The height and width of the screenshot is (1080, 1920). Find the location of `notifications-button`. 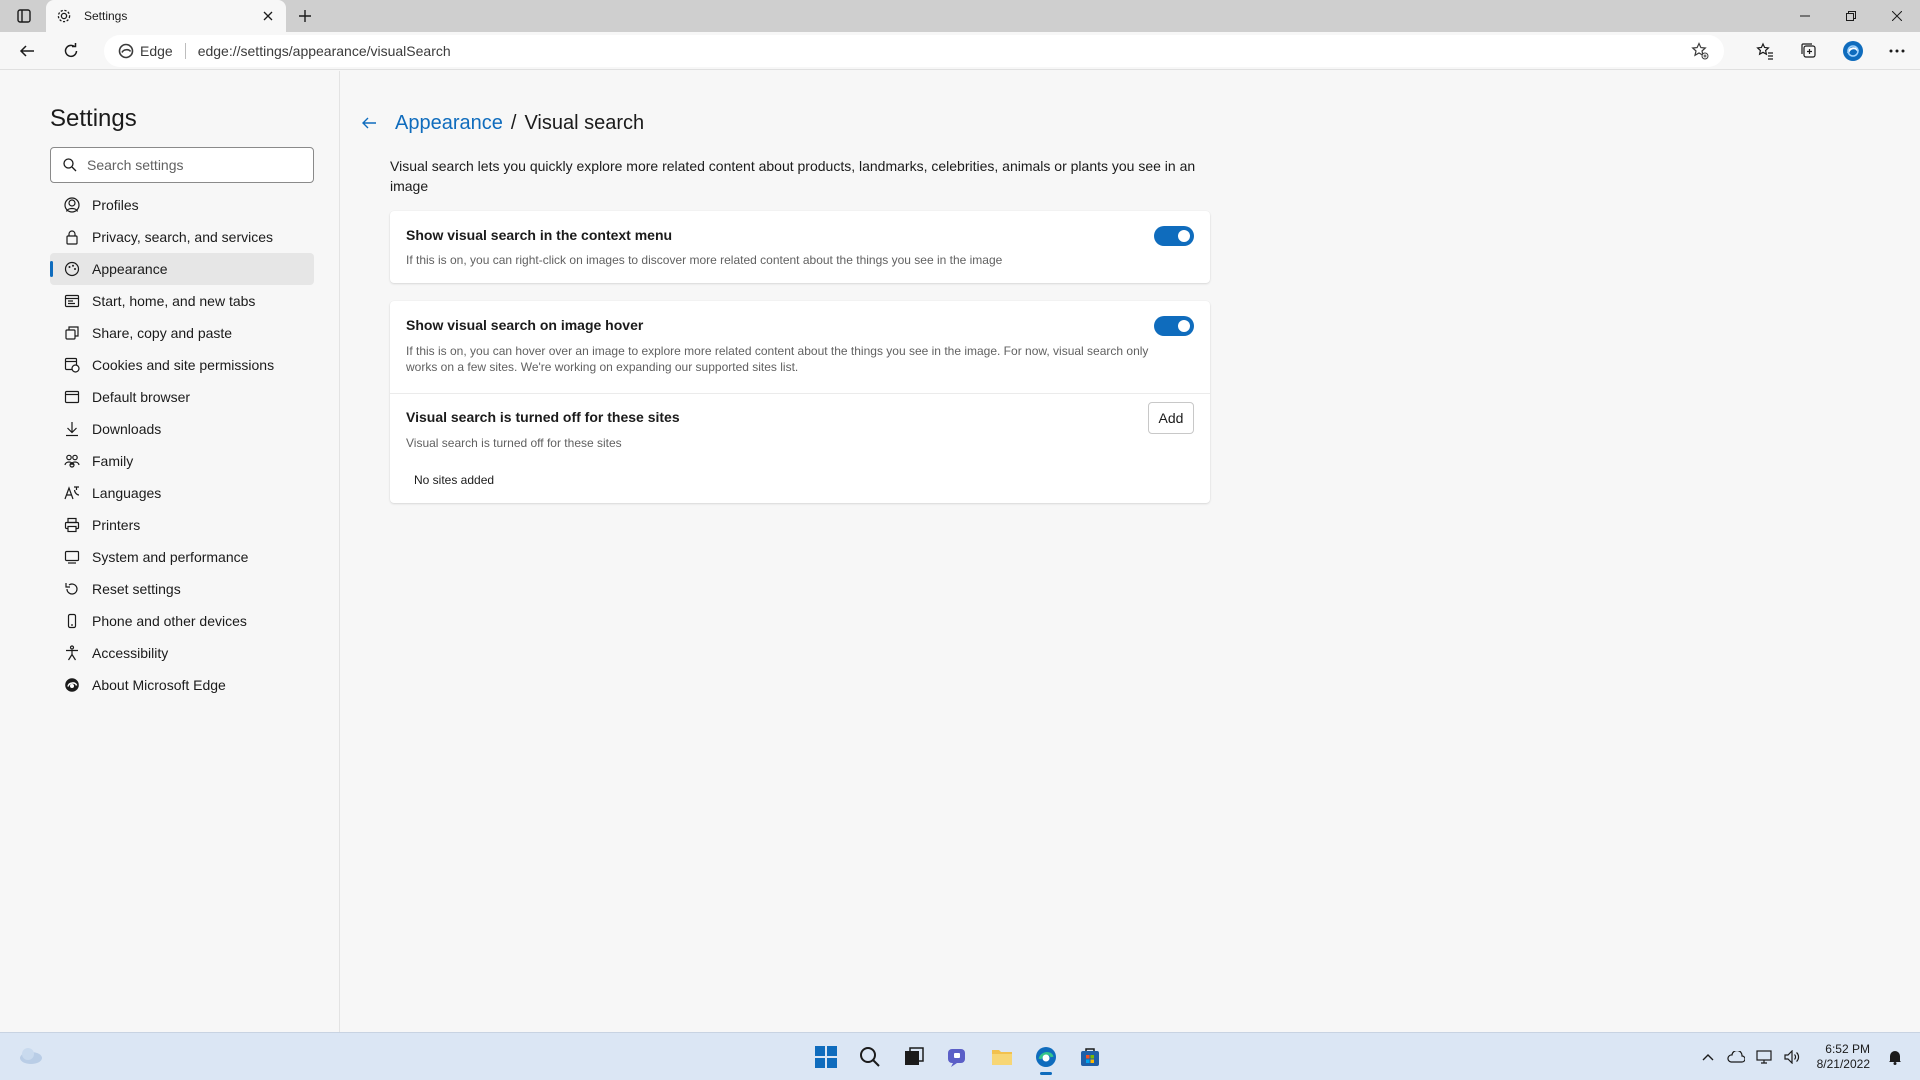

notifications-button is located at coordinates (1895, 1057).